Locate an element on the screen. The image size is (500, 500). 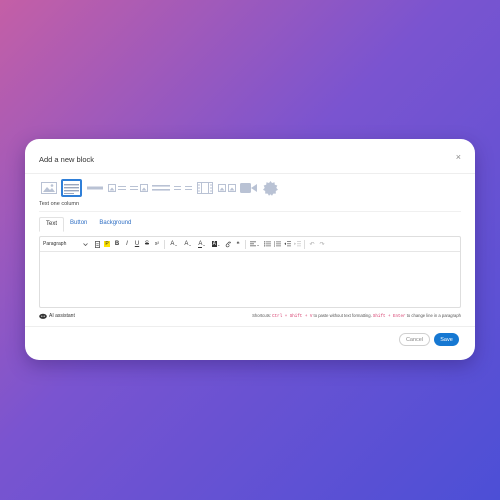
editor-toolbar: Paragraph P B I U S x² A ⌄ A ⌄ A ⌄ A ⌄ ❝ ⌄ is located at coordinates (250, 244).